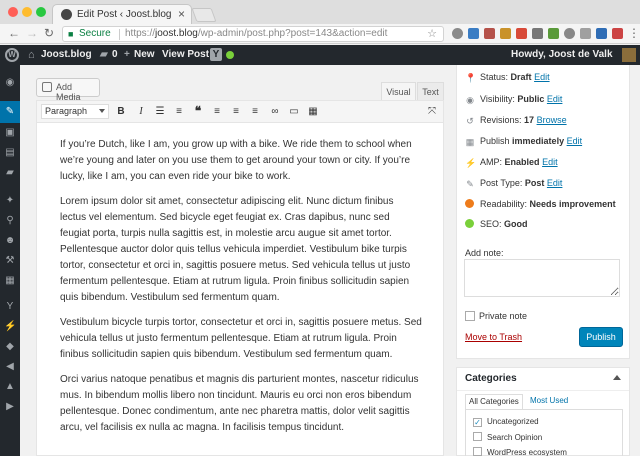 This screenshot has width=640, height=456. Describe the element at coordinates (470, 121) in the screenshot. I see `revisions-icon: ↺` at that location.